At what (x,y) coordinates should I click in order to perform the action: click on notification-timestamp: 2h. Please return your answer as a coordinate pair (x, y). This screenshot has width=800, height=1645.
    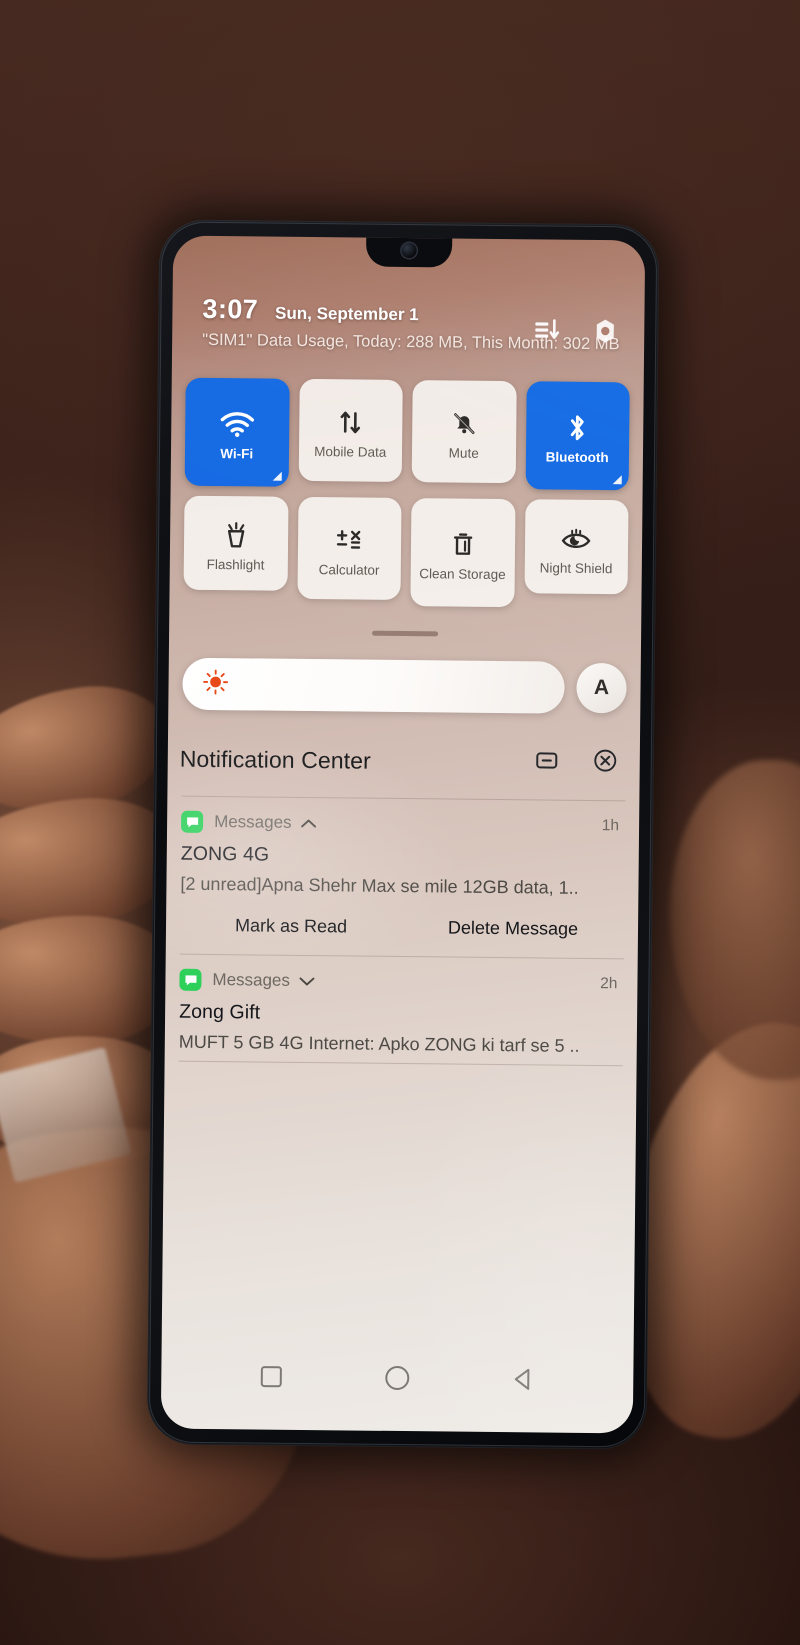
    Looking at the image, I should click on (609, 984).